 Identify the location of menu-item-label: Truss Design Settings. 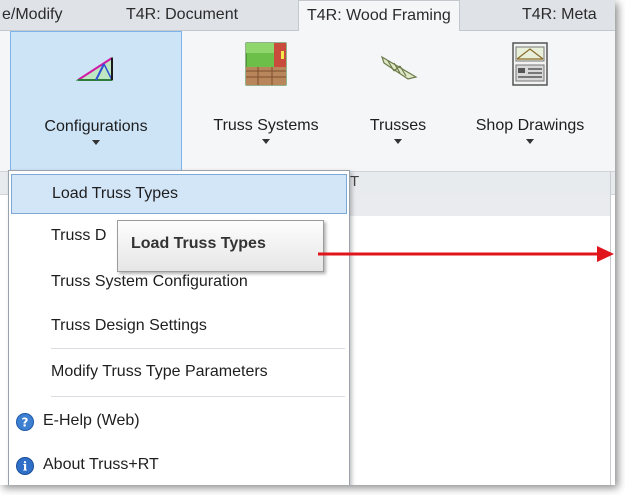
(129, 325).